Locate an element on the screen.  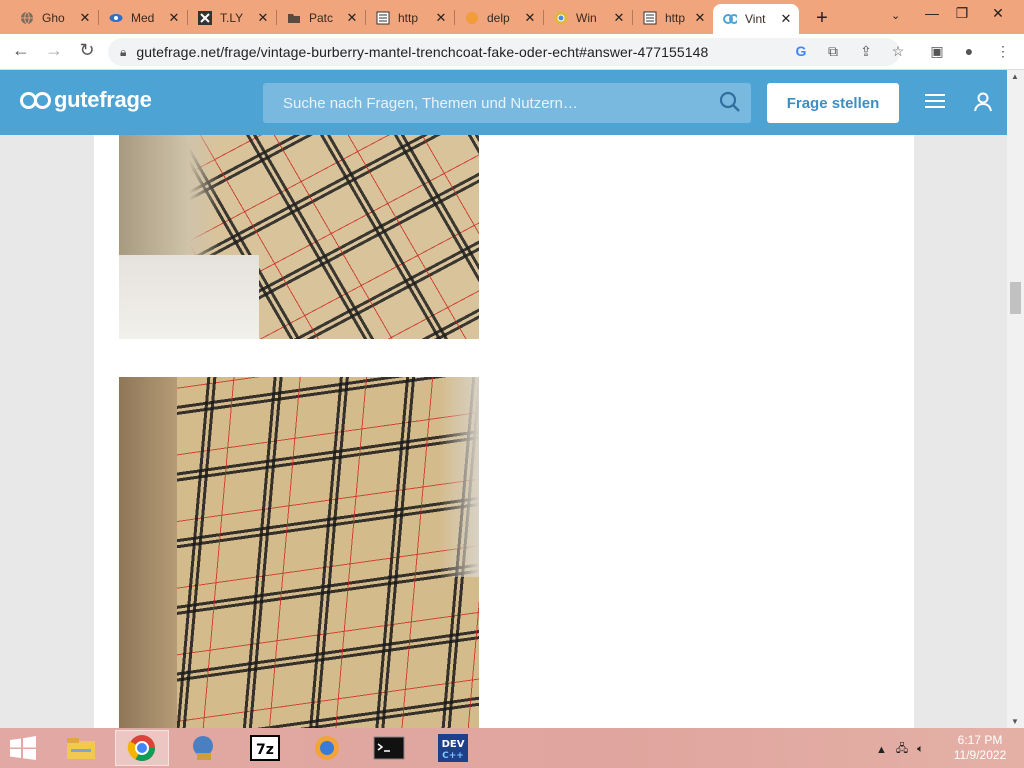
share-icon: ⇪ is located at coordinates (866, 51).